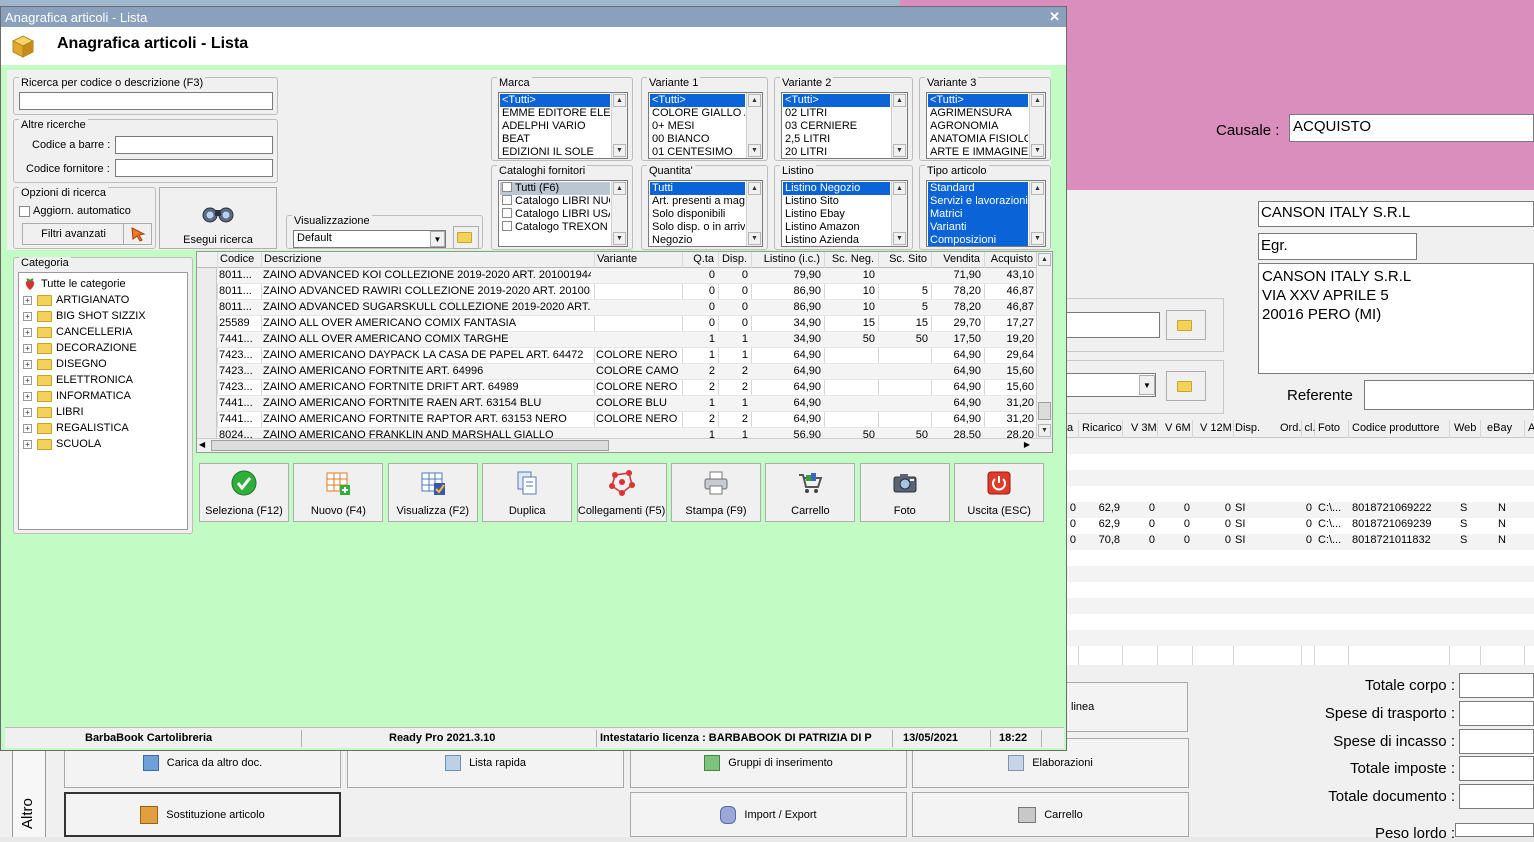 This screenshot has height=842, width=1534. Describe the element at coordinates (836, 201) in the screenshot. I see `listino-option: Listino Sito` at that location.